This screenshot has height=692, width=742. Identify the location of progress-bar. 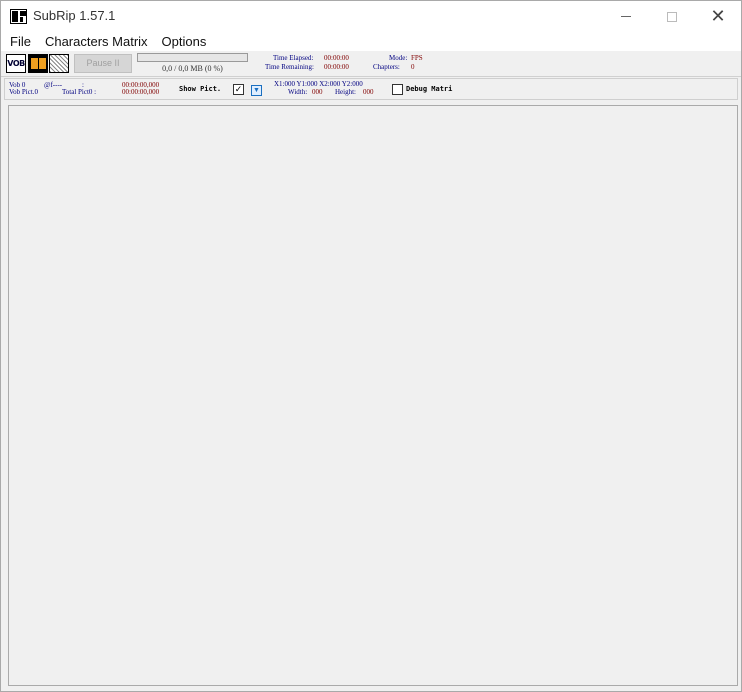
(192, 57).